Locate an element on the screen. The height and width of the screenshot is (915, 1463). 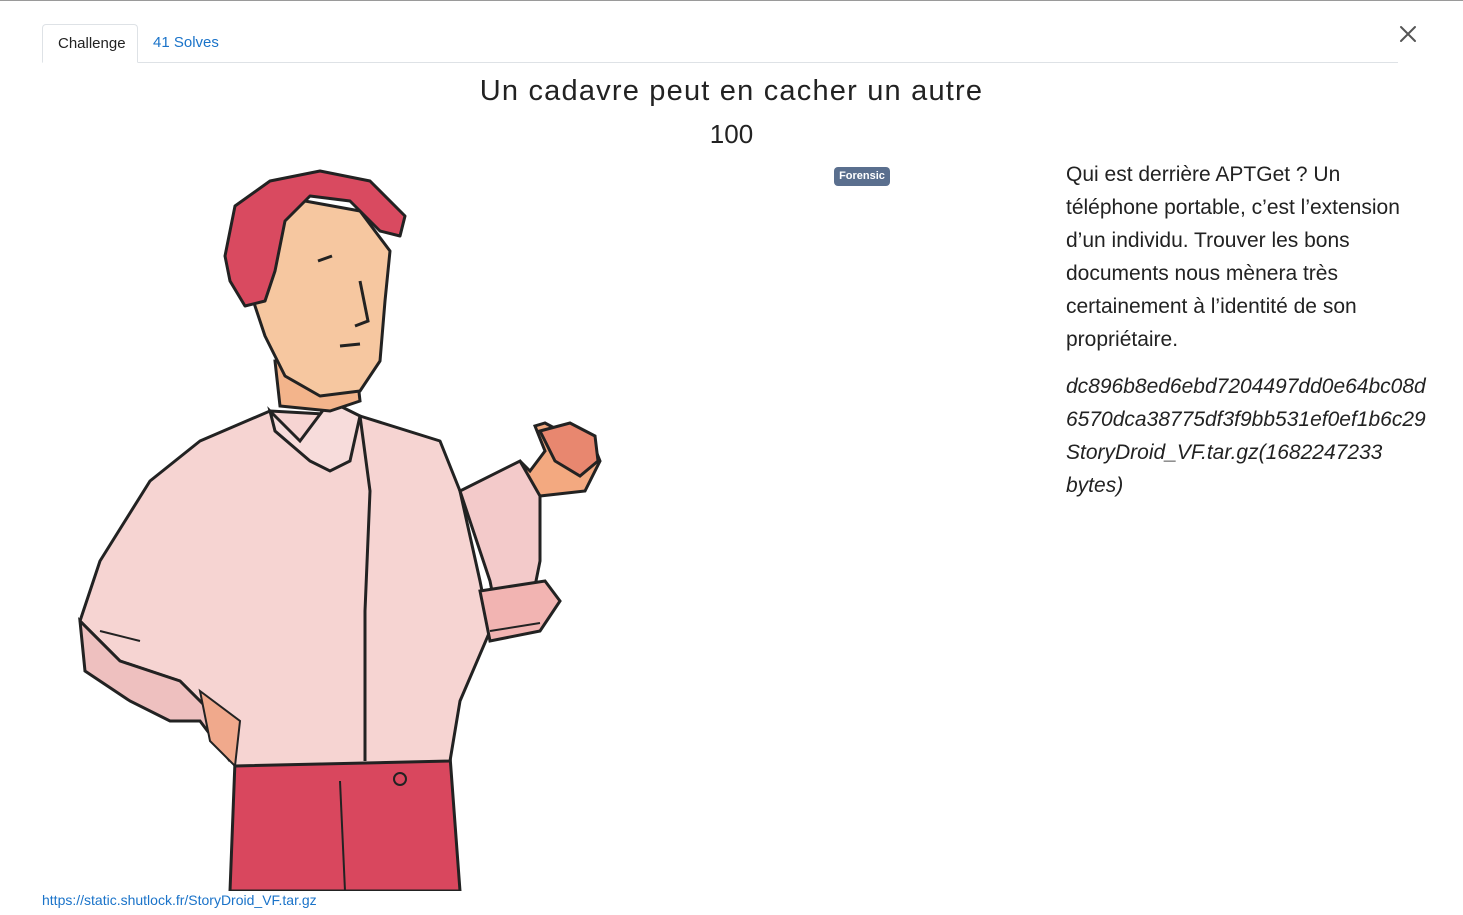
category-badge: Forensic is located at coordinates (862, 176).